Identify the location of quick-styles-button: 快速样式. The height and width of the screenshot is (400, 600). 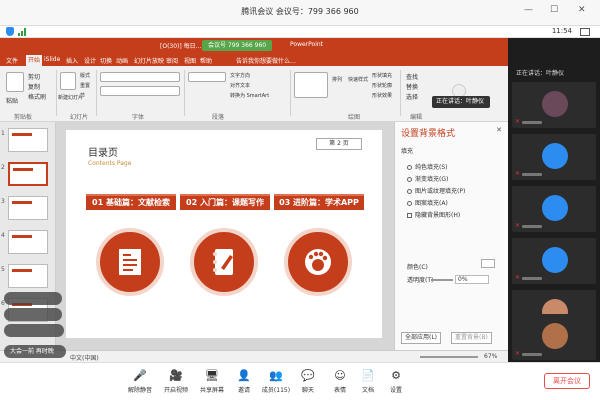
(358, 79).